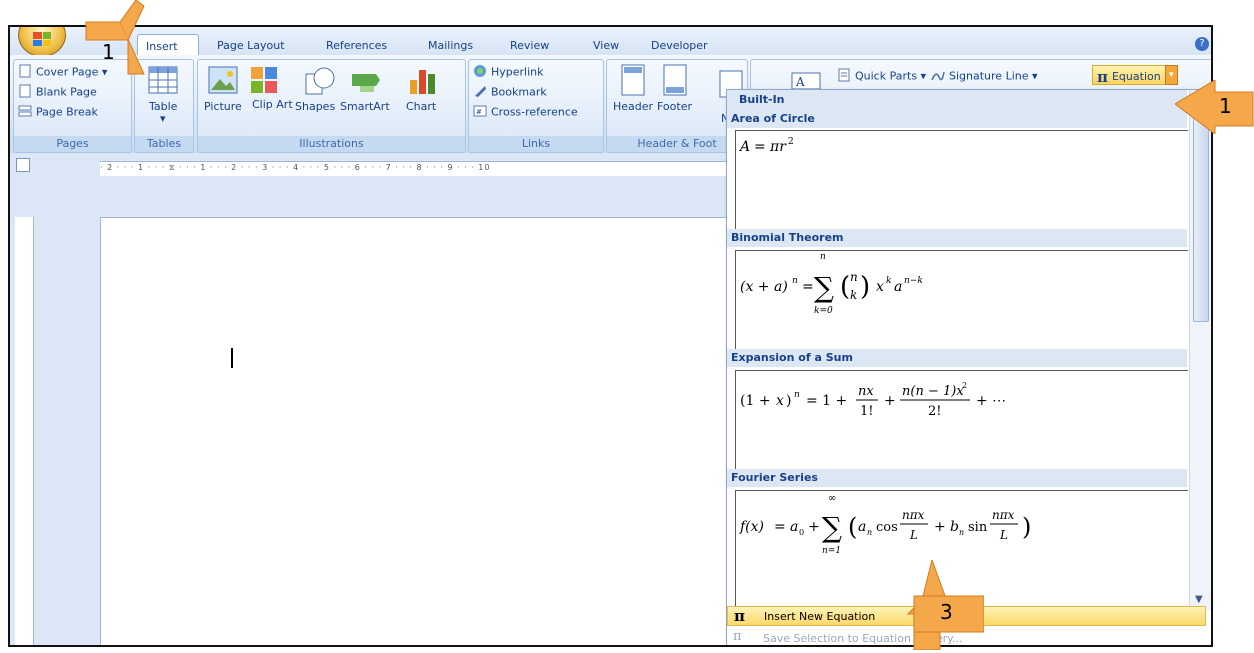 This screenshot has height=653, width=1254. What do you see at coordinates (272, 104) in the screenshot?
I see `clip-art-button: Clip Art` at bounding box center [272, 104].